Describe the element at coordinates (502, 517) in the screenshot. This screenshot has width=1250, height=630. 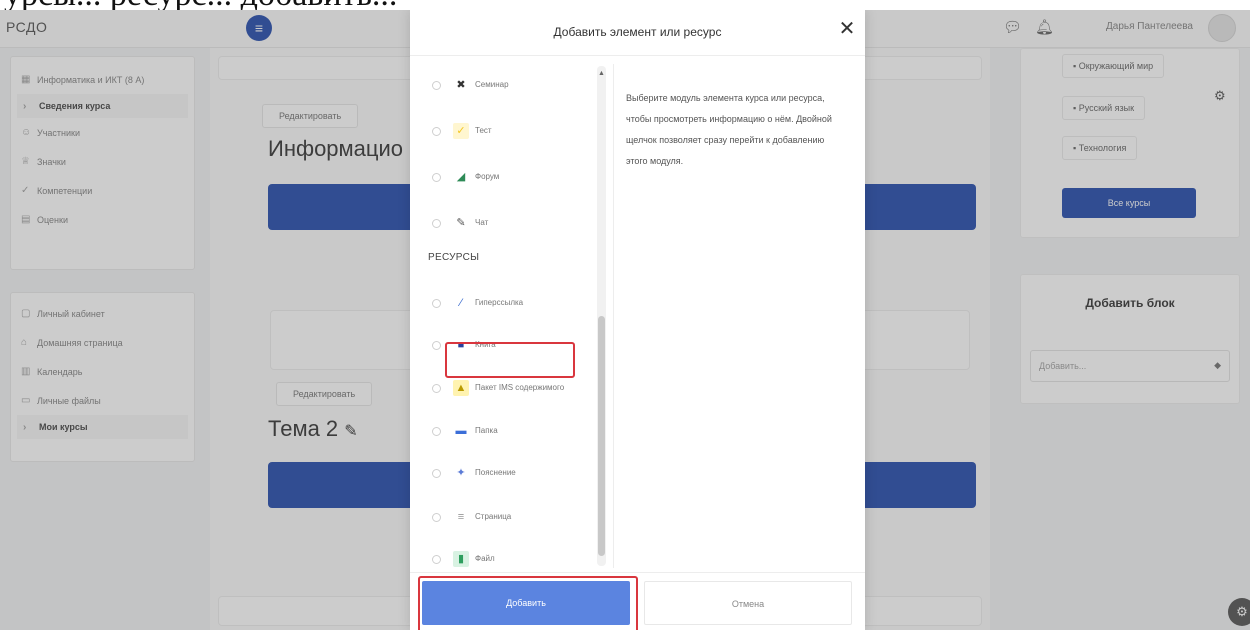
I see `module-option-page: ≡ Страница` at that location.